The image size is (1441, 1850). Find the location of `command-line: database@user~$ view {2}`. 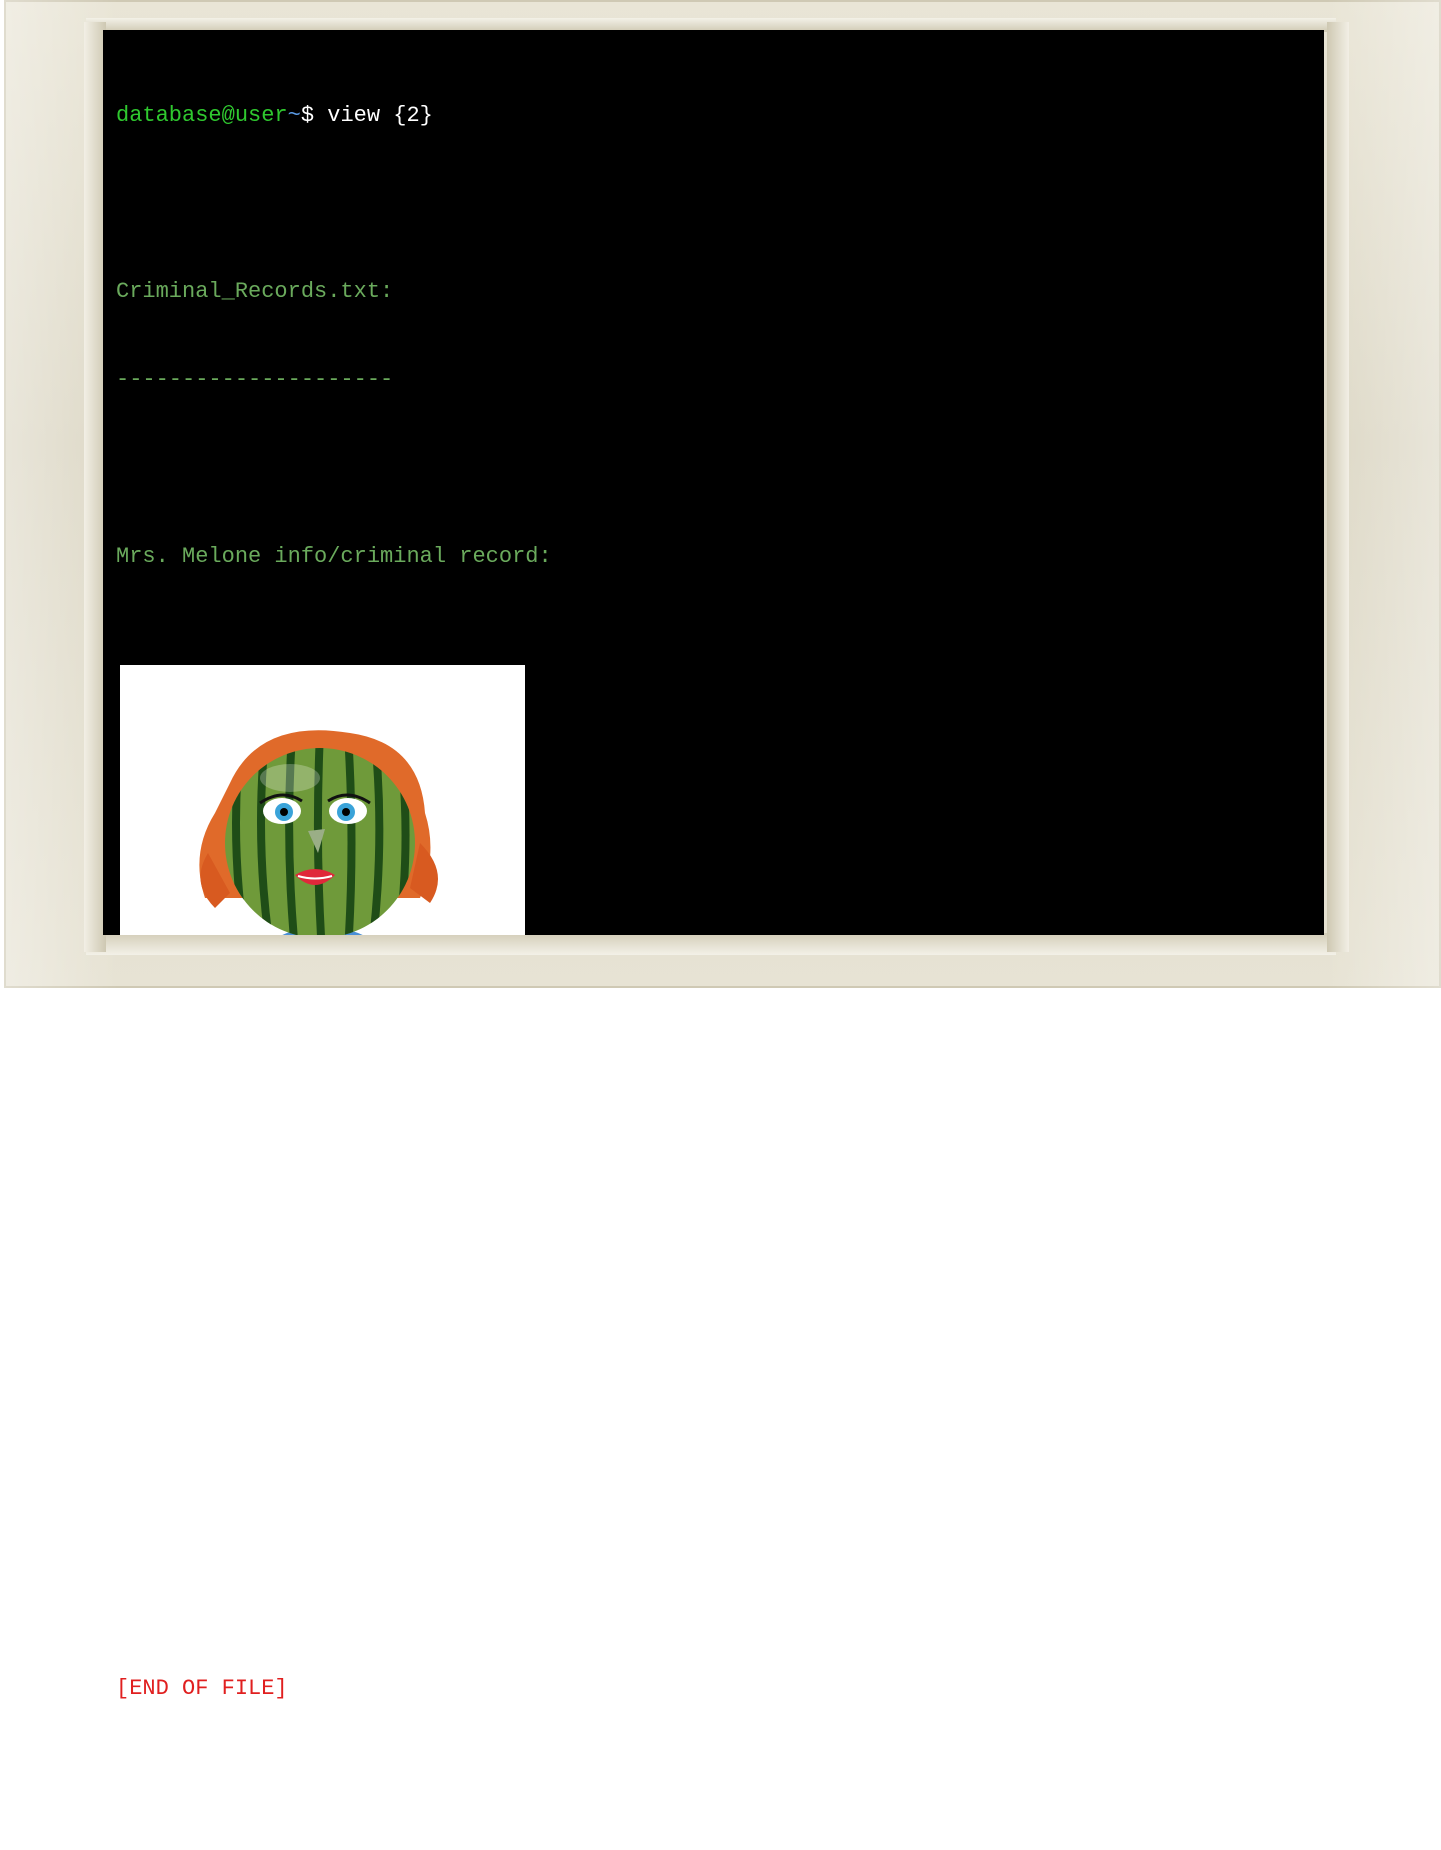

command-line: database@user~$ view {2} is located at coordinates (711, 115).